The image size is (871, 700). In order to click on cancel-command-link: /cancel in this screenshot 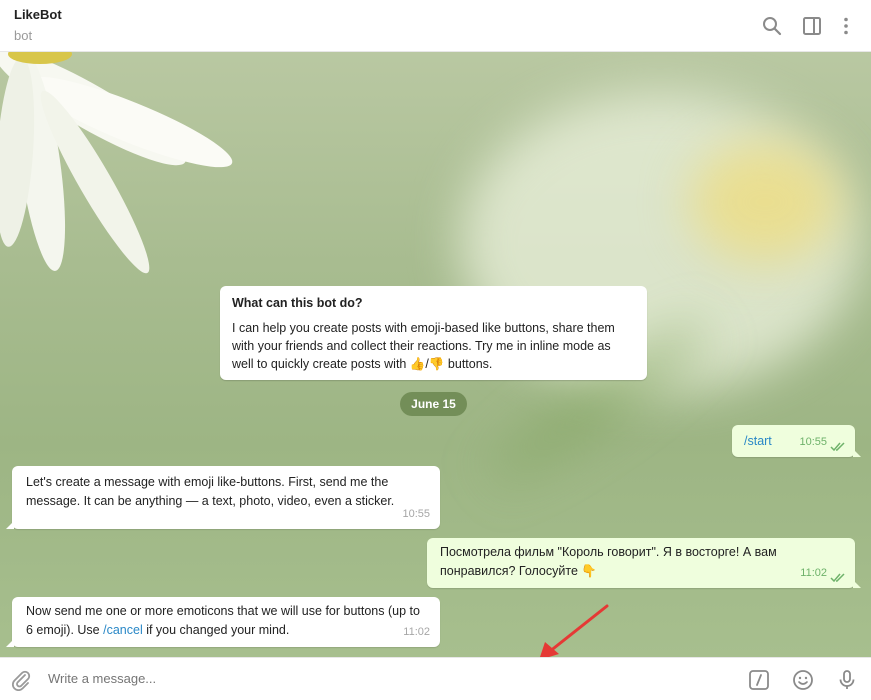, I will do `click(123, 630)`.